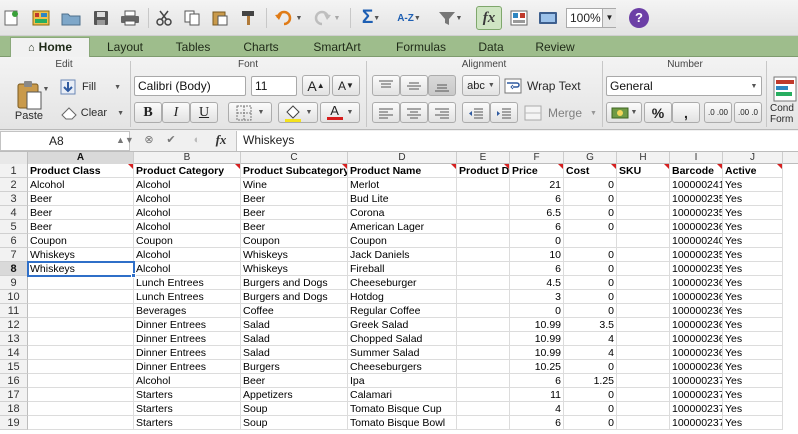 This screenshot has width=798, height=434. I want to click on cell: 100000241, so click(696, 185).